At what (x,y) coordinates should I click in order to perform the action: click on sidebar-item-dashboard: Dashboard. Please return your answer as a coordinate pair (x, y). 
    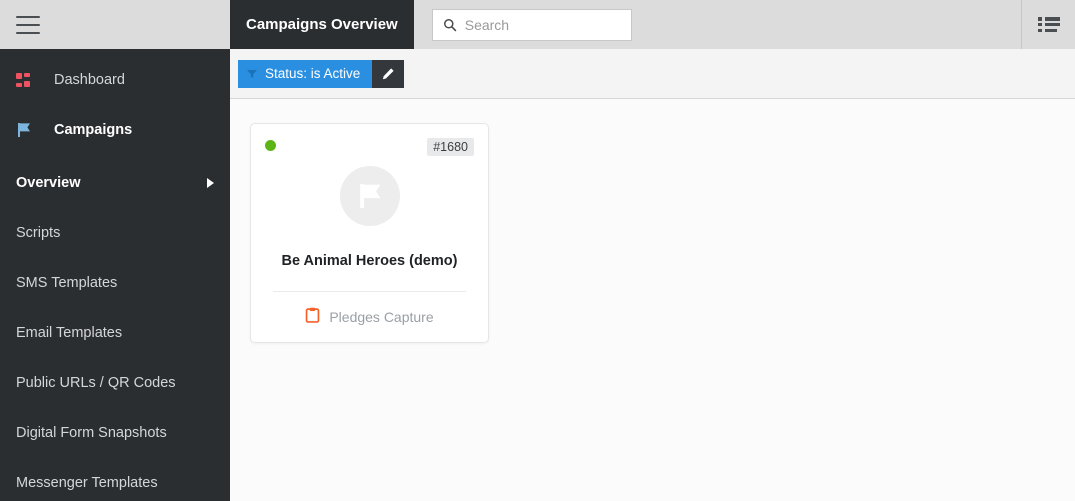
    Looking at the image, I should click on (115, 80).